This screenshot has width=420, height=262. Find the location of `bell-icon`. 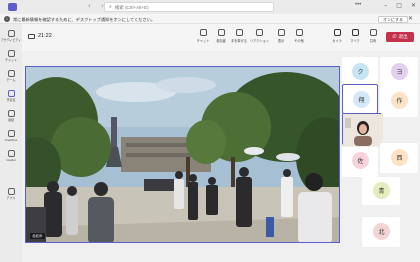

bell-icon is located at coordinates (11, 33).